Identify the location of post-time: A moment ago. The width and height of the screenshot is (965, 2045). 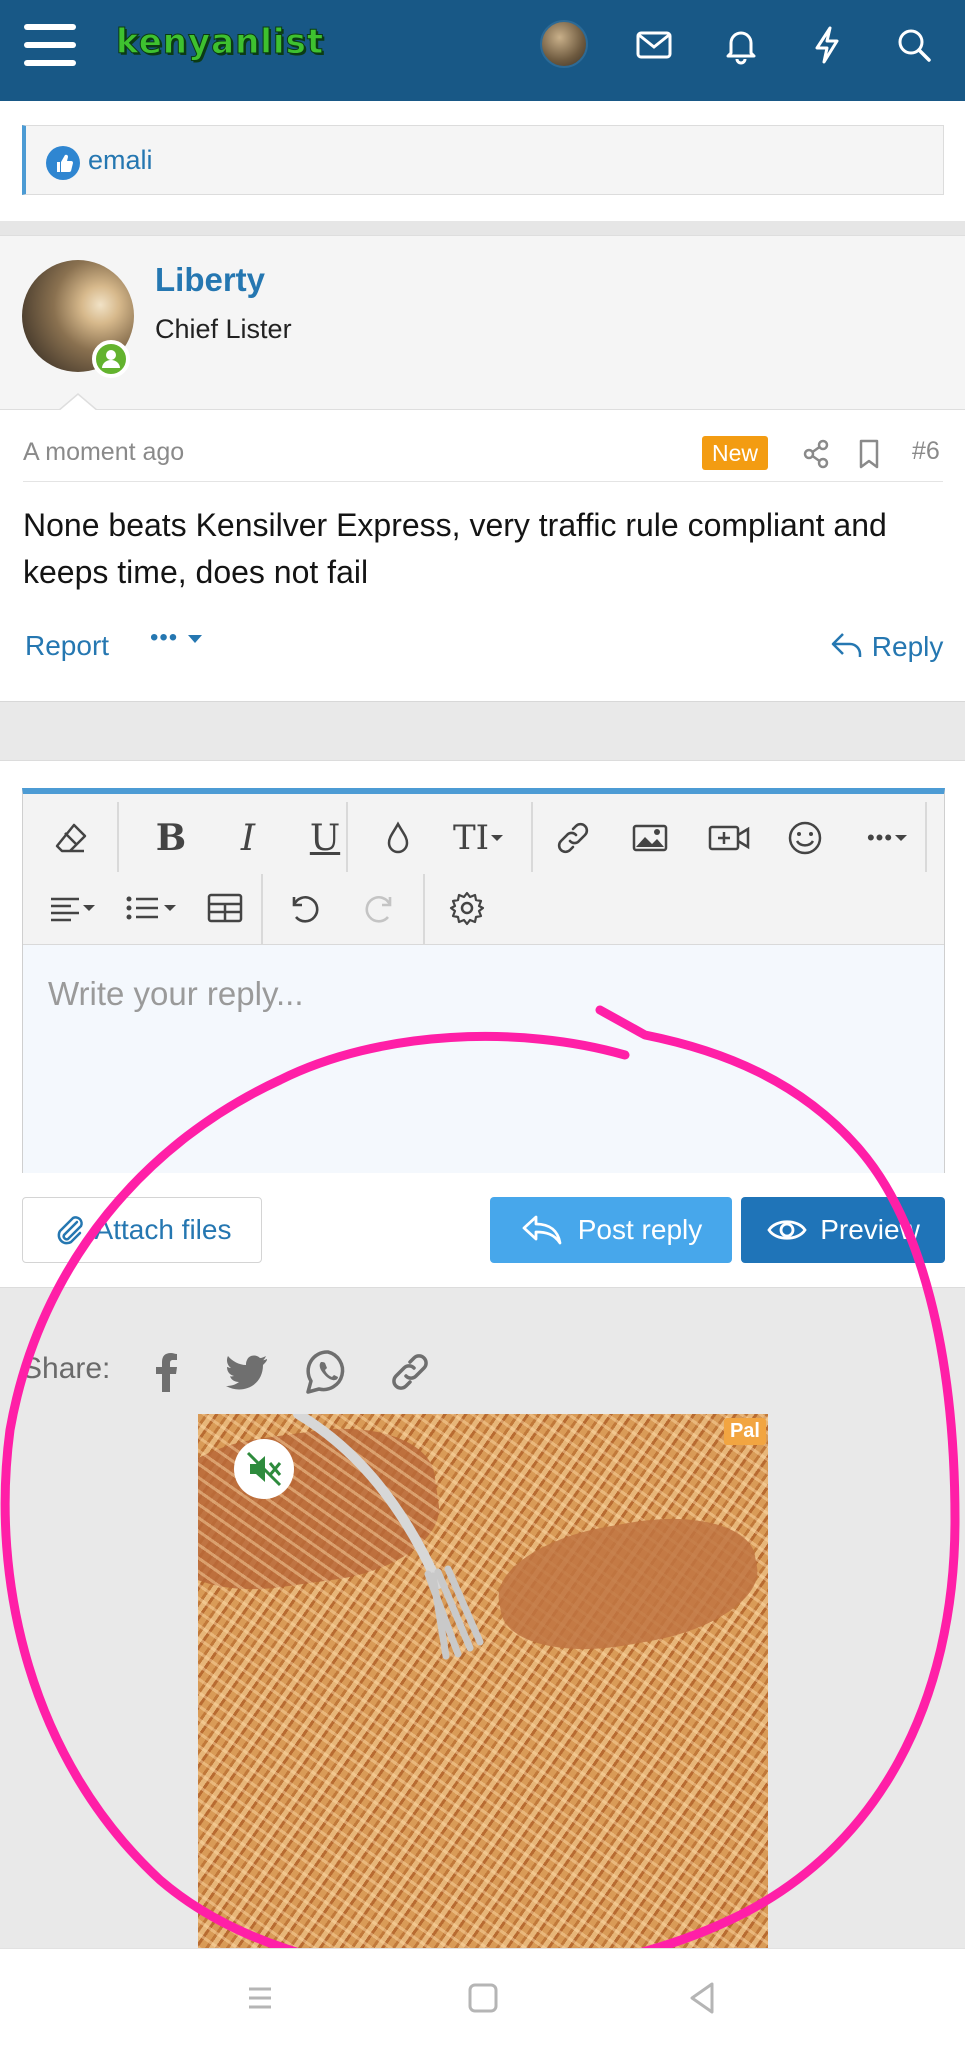
(103, 452).